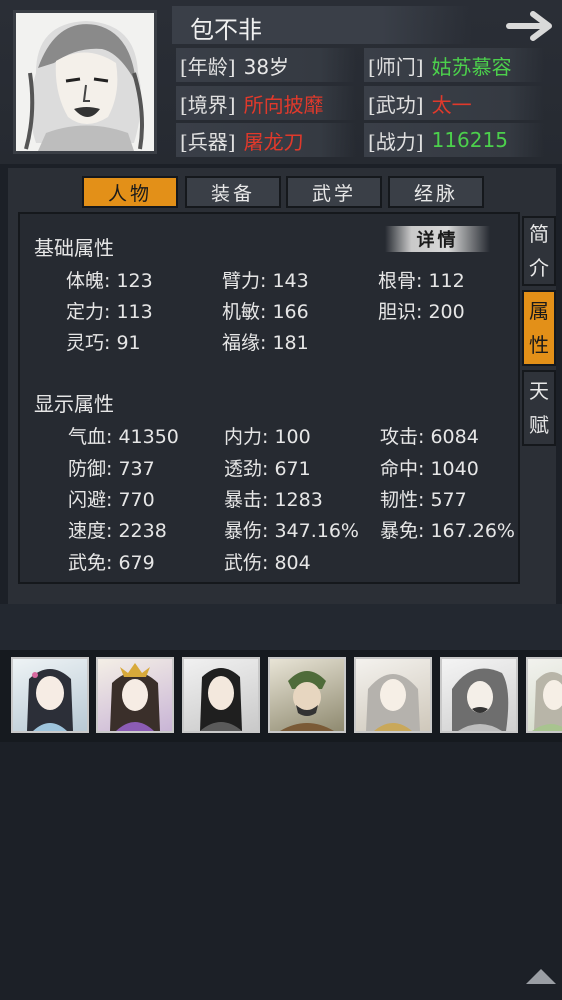  I want to click on stat-crit: 暴击: 1283, so click(273, 500).